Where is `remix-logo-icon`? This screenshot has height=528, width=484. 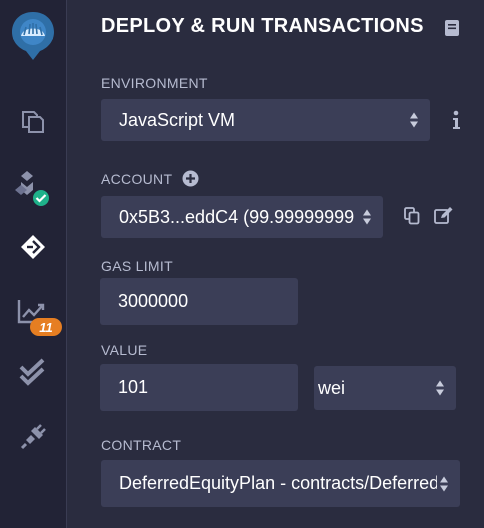
remix-logo-icon is located at coordinates (33, 35).